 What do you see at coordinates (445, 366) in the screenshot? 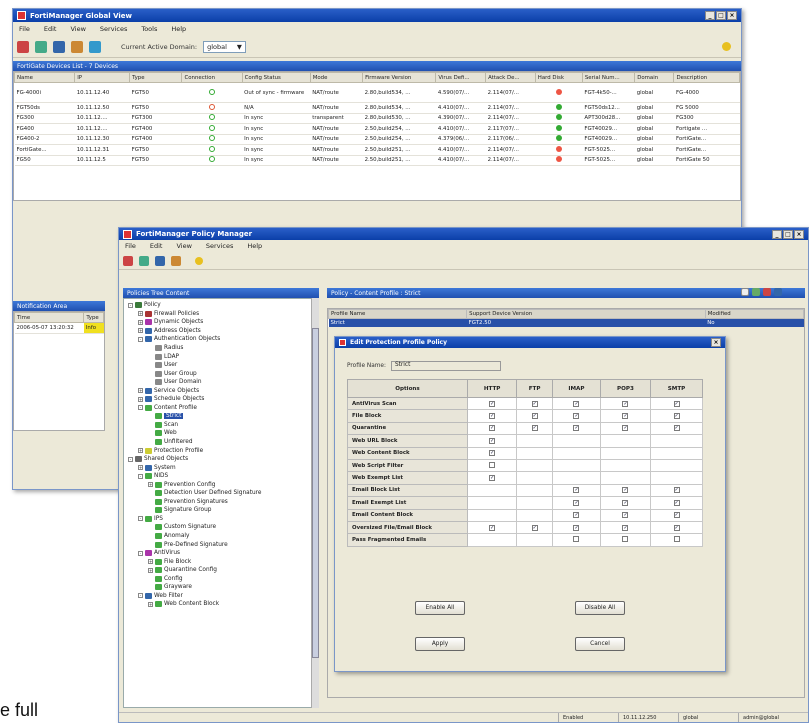
I see `profile-name-field: Strict` at bounding box center [445, 366].